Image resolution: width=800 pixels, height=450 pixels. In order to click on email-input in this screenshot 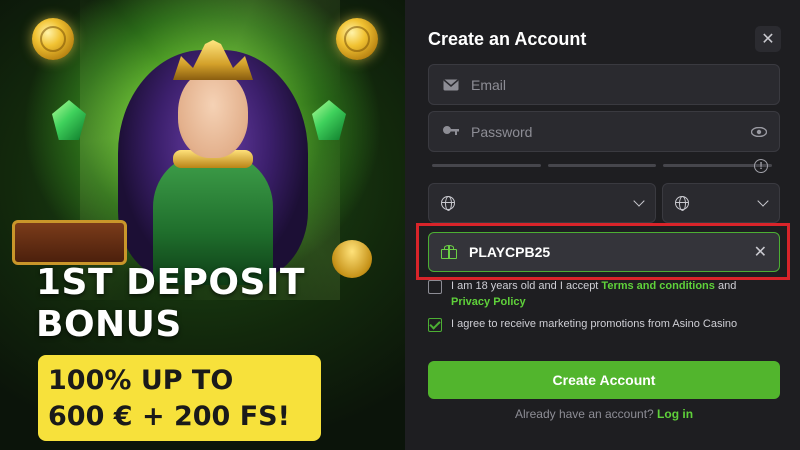, I will do `click(619, 84)`.